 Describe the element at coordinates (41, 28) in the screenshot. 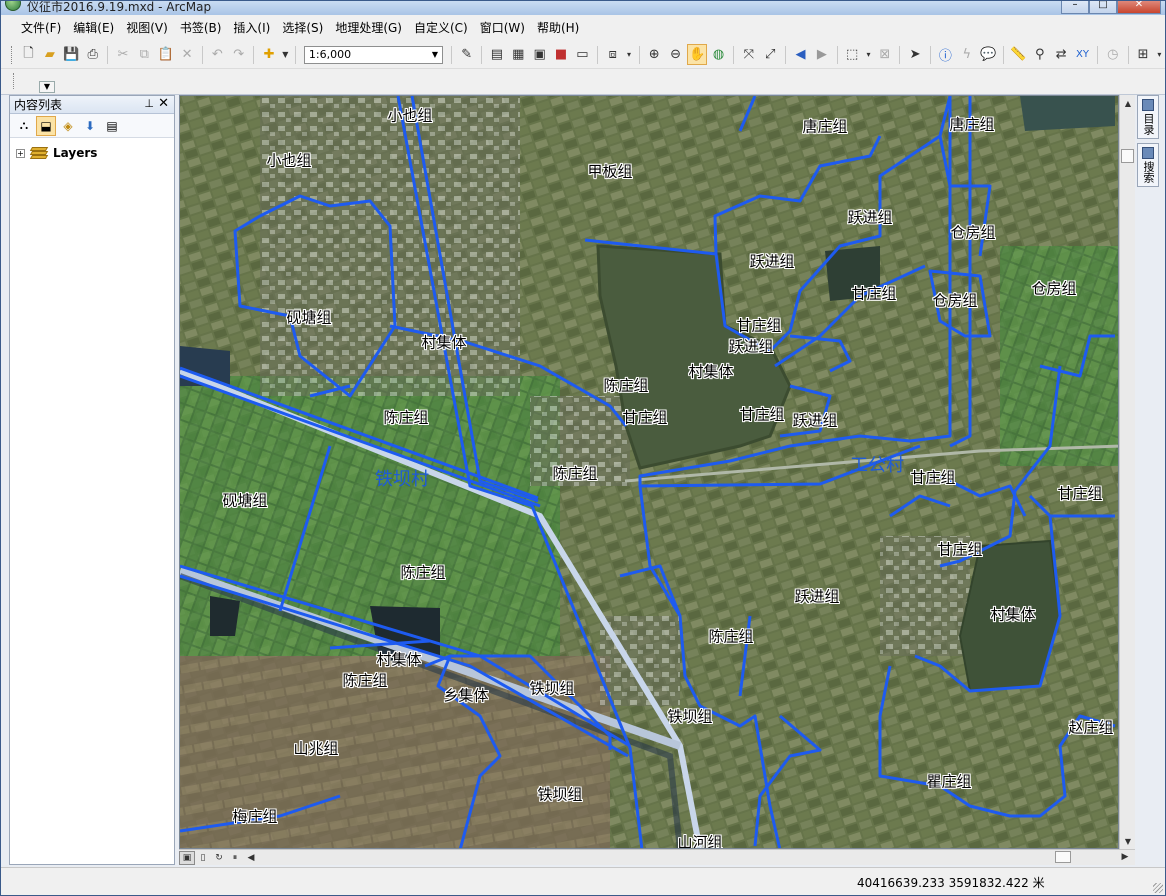

I see `menu-file: 文件(F)` at that location.